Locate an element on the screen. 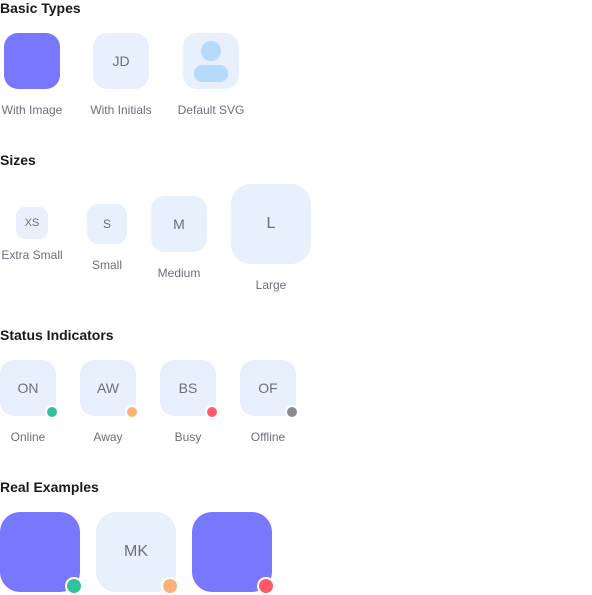 The height and width of the screenshot is (595, 592). avatar-label: With Initials is located at coordinates (121, 110).